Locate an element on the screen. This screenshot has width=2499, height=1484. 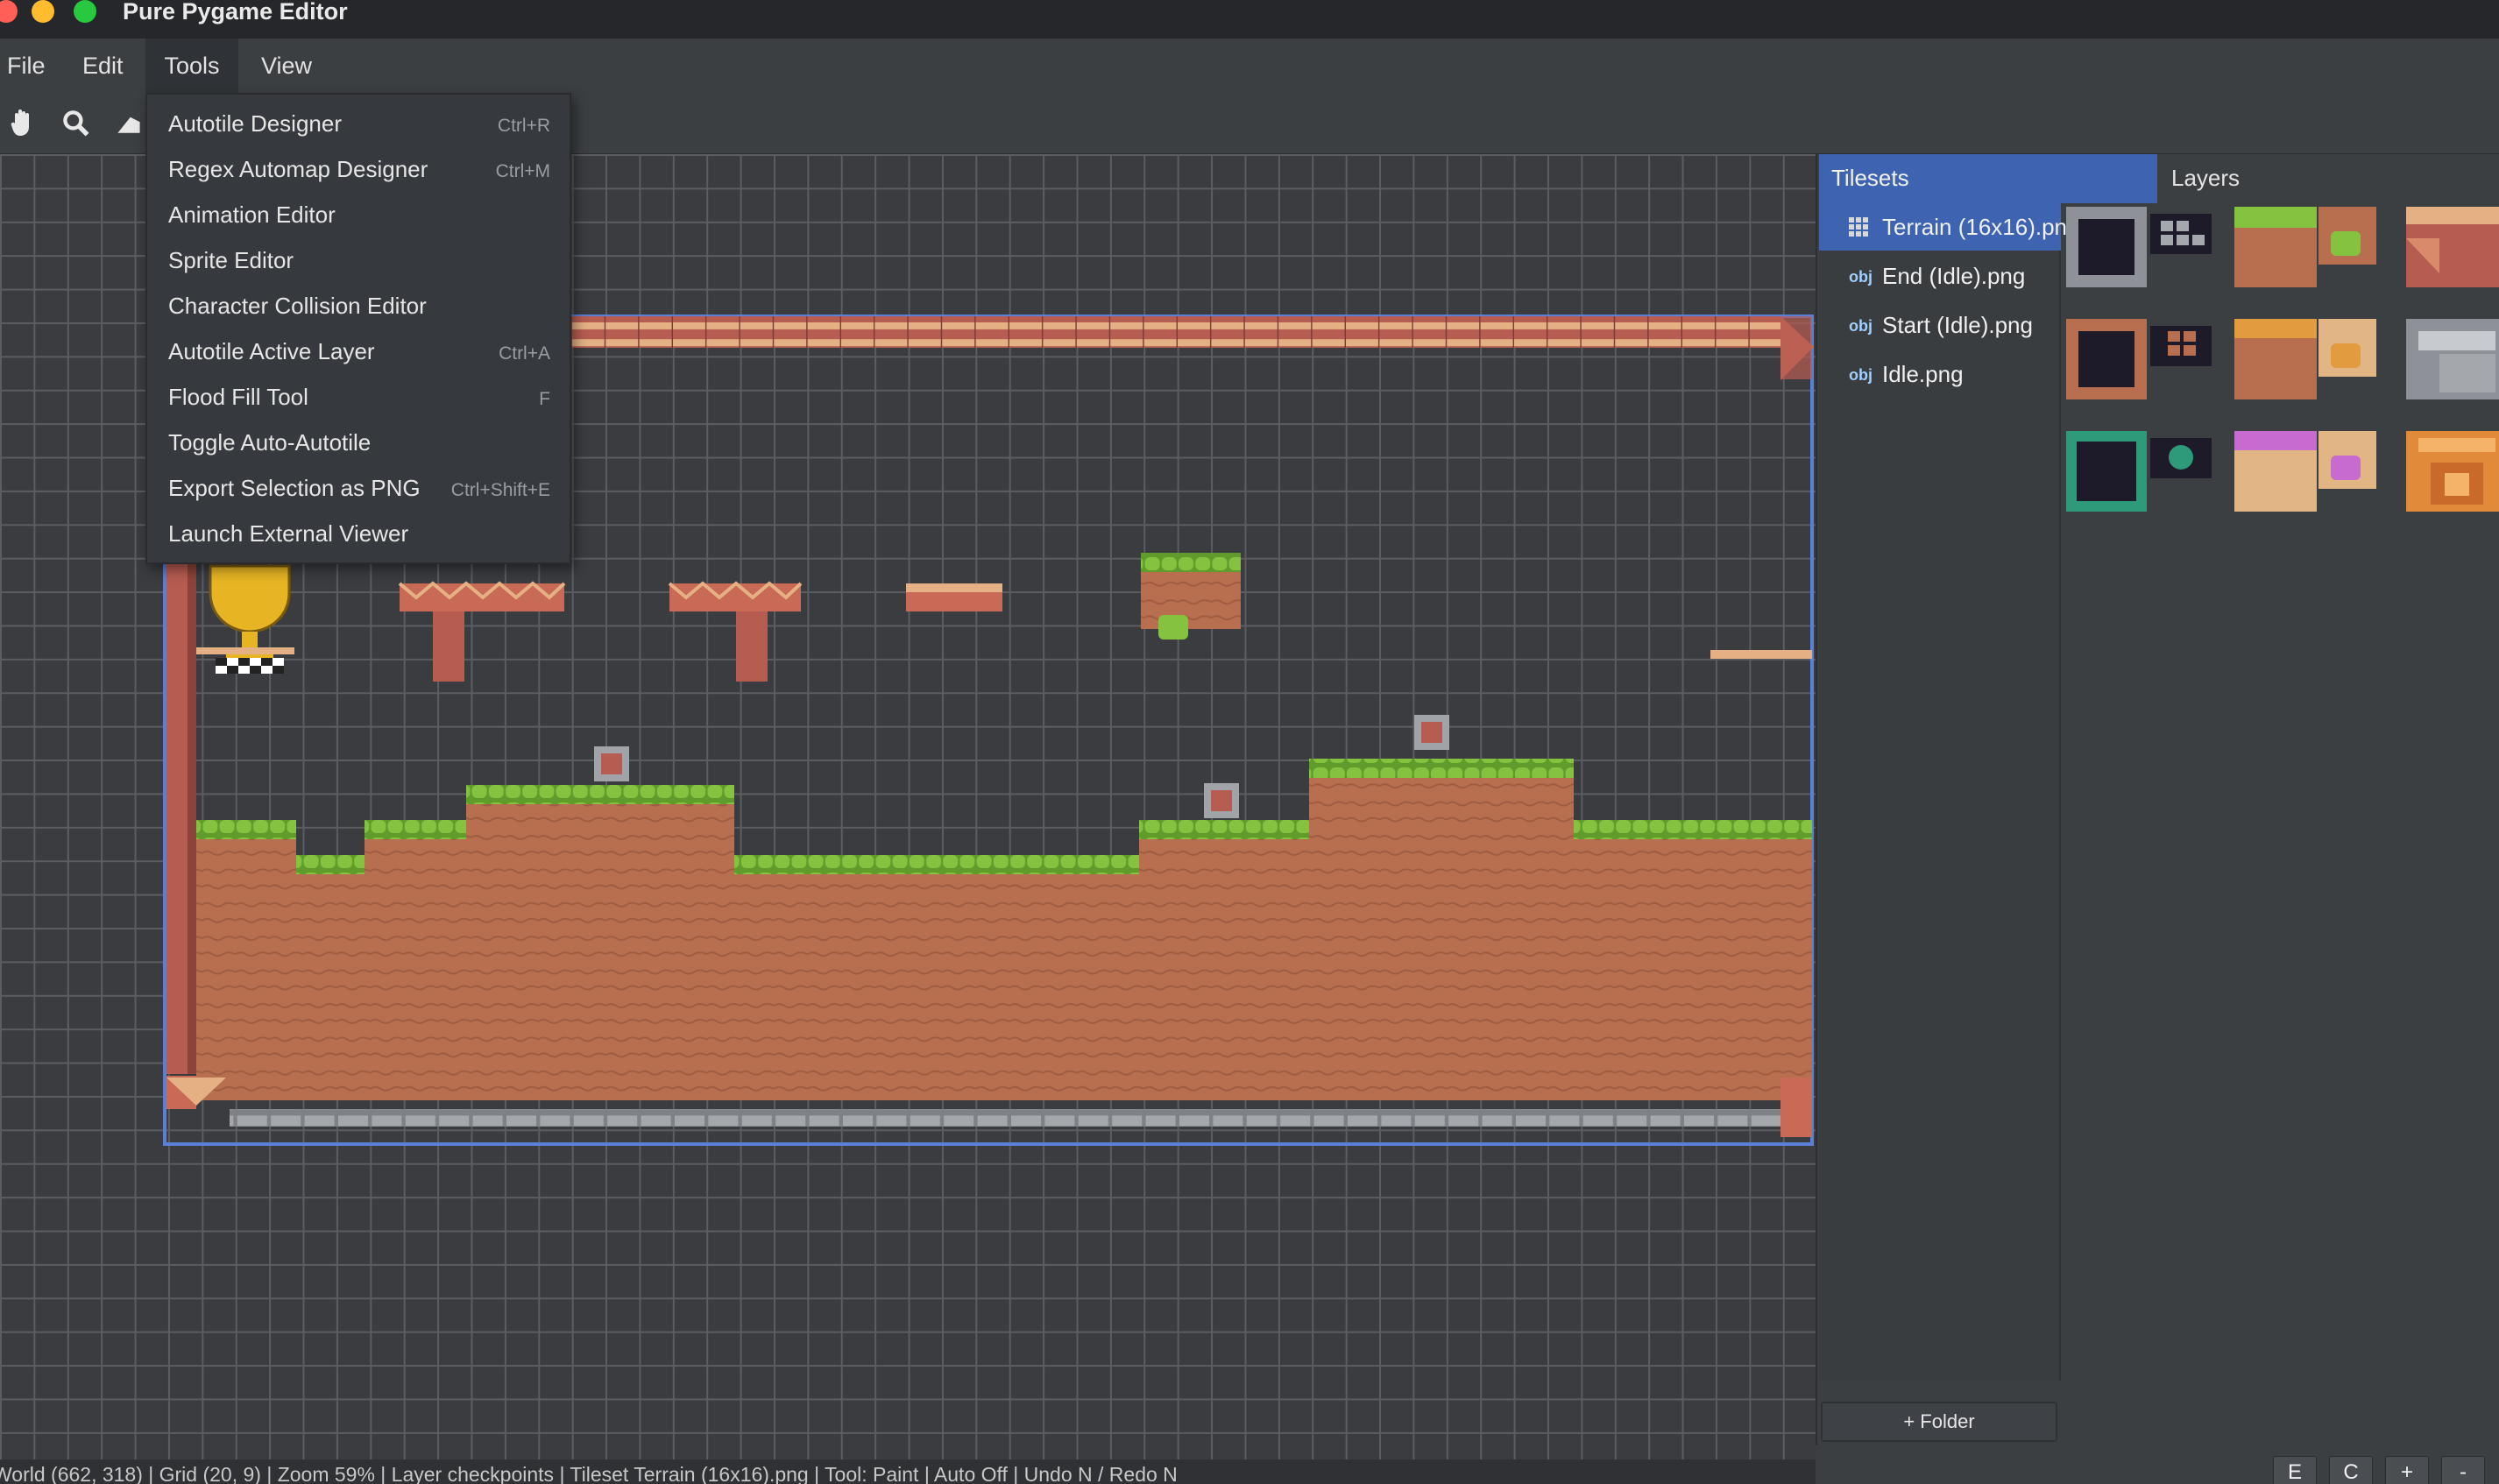
ground-terrain is located at coordinates (1004, 929).